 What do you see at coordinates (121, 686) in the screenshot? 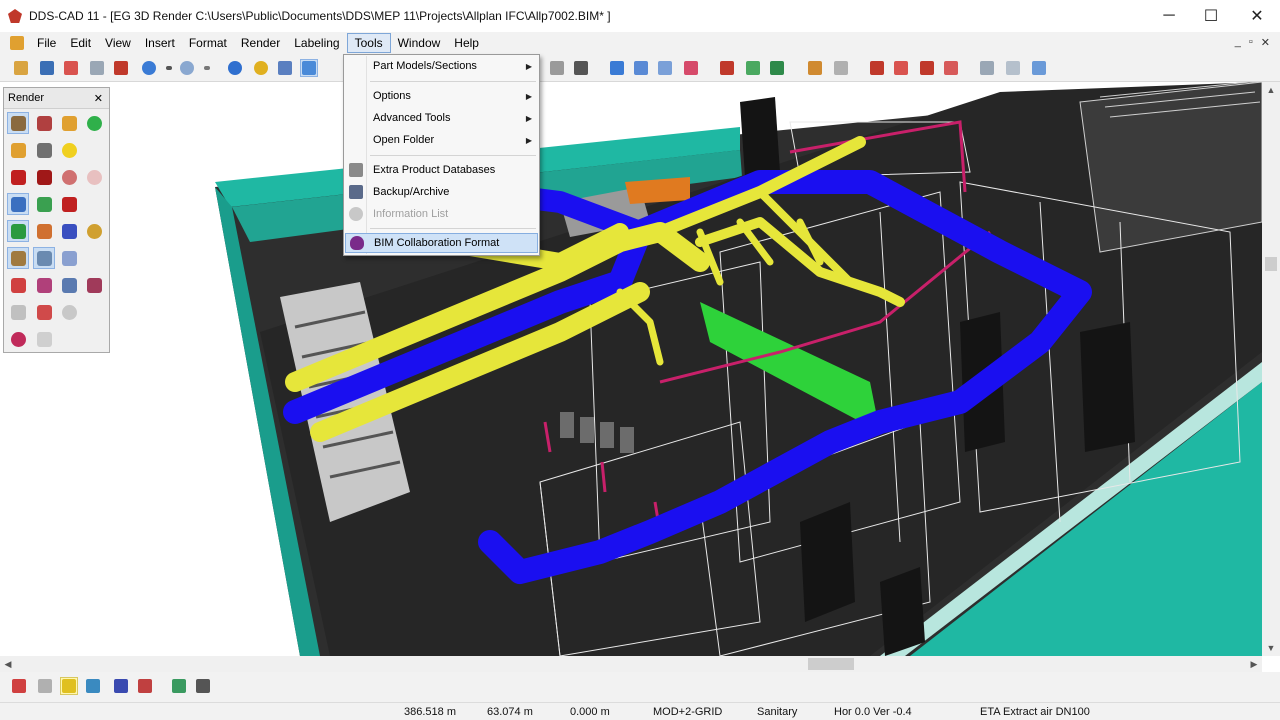
I see `mirror-icon` at bounding box center [121, 686].